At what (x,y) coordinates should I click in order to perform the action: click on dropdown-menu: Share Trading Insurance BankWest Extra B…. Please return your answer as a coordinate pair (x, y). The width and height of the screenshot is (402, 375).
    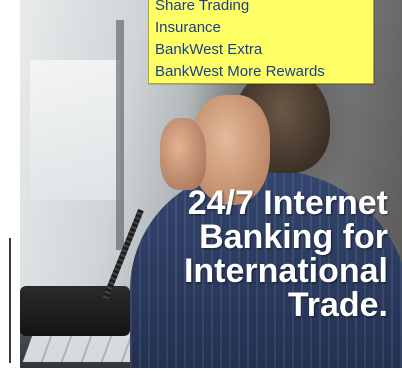
    Looking at the image, I should click on (261, 42).